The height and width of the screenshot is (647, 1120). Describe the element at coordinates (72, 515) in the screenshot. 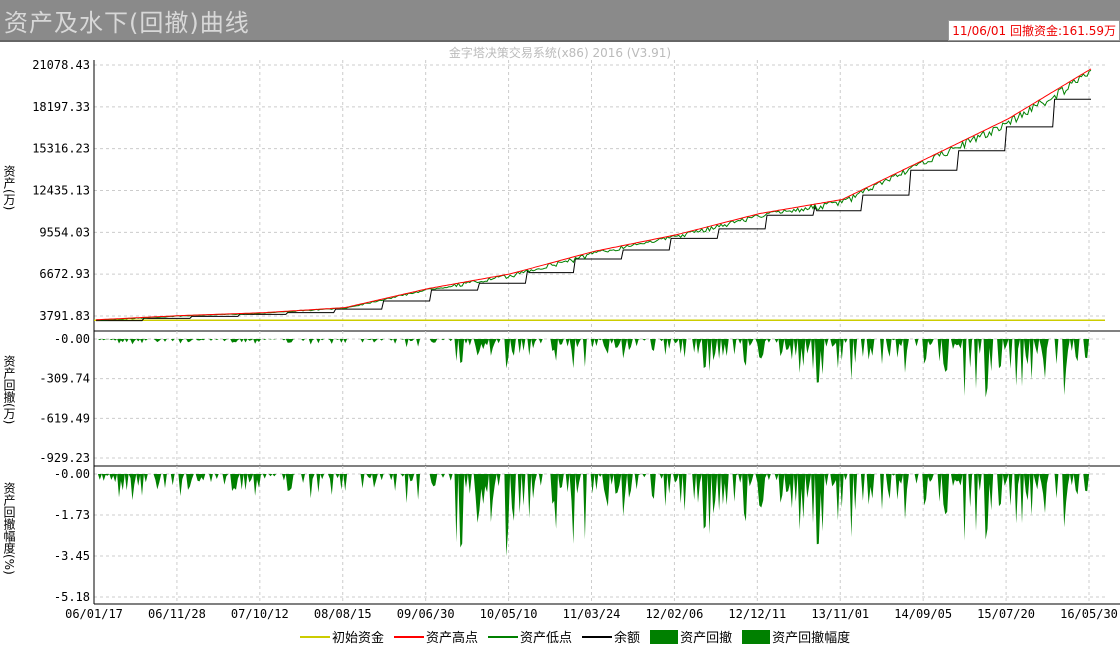

I see `y-tick-label: -1.73` at that location.